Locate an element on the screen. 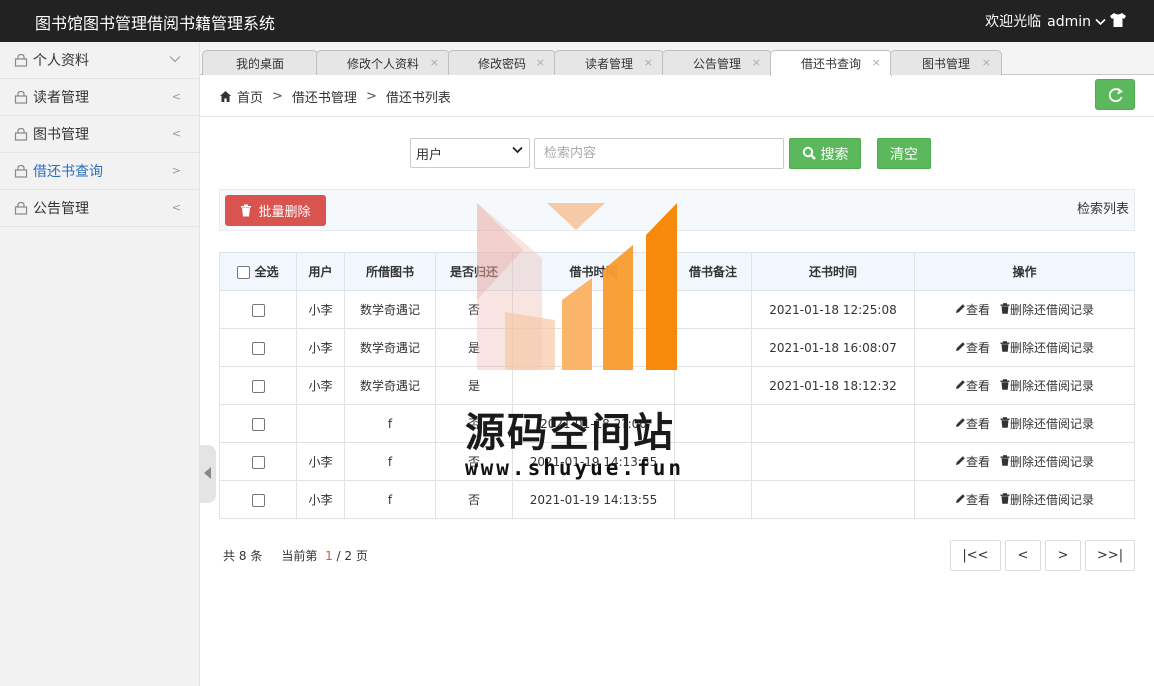 The width and height of the screenshot is (1154, 686). prev-page-button: < is located at coordinates (1023, 555).